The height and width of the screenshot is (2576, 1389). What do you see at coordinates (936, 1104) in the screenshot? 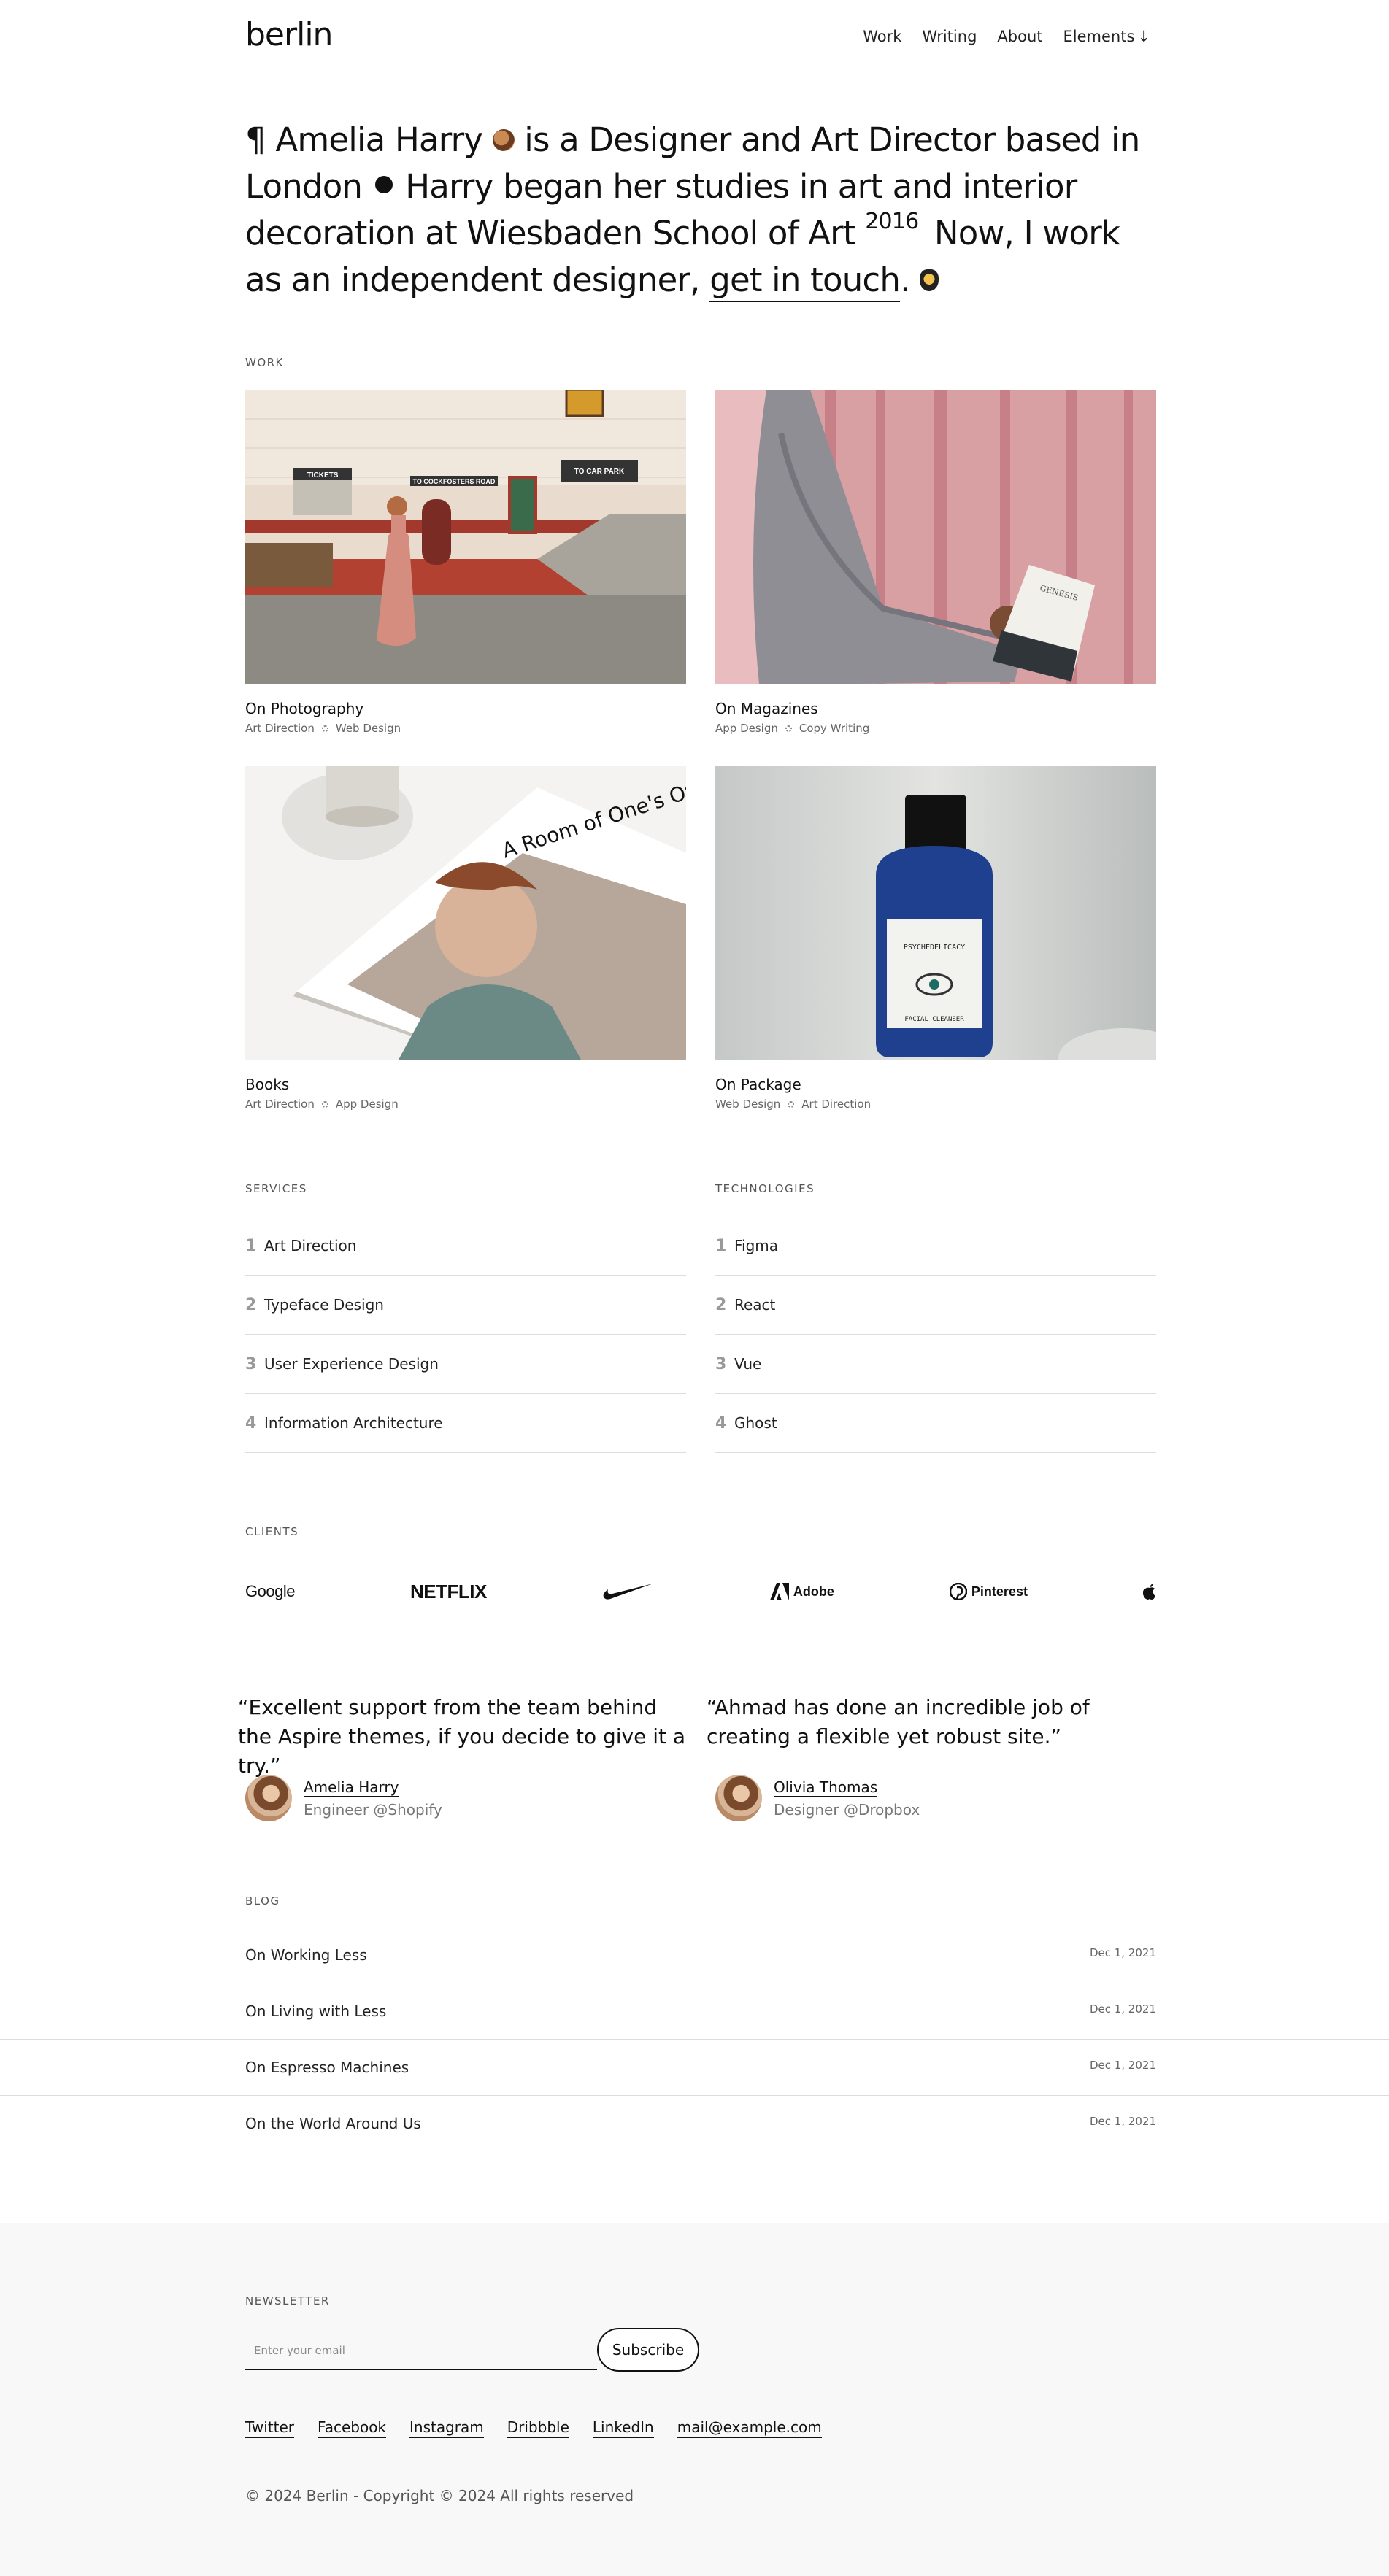
I see `work-tags: Web Design Art Direction` at bounding box center [936, 1104].